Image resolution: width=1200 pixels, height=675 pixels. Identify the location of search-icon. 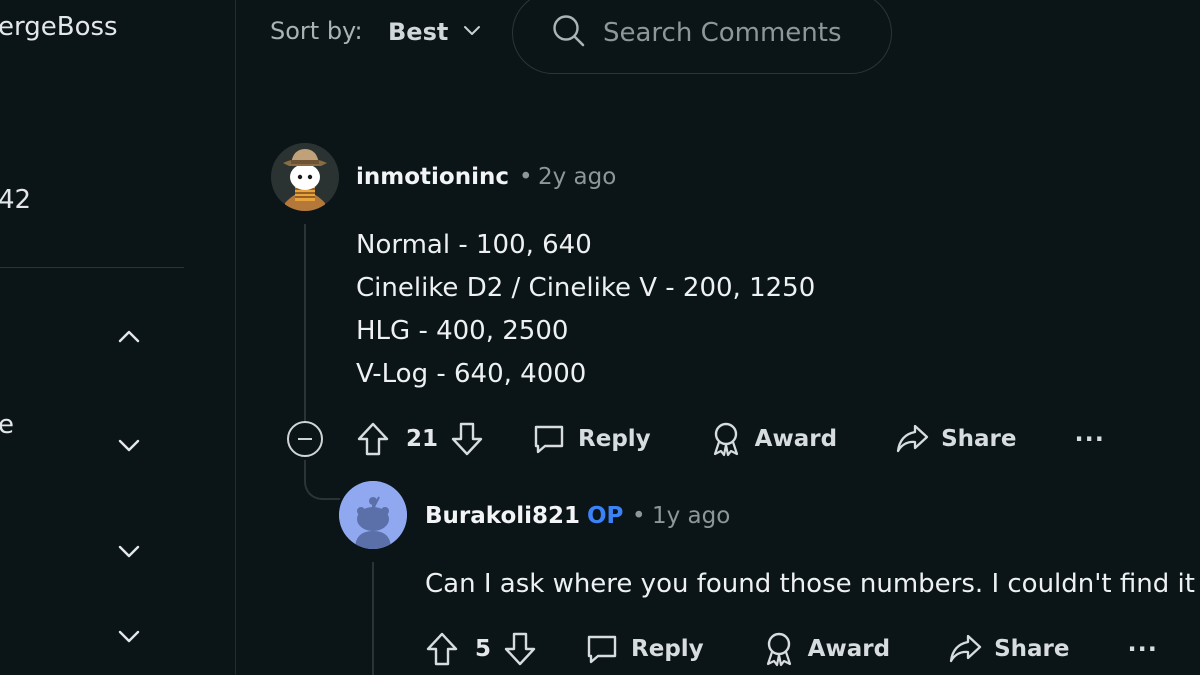
(569, 31).